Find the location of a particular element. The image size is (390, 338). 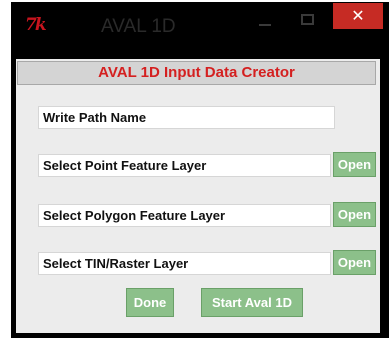

window-title: AVAL 1D is located at coordinates (138, 26).